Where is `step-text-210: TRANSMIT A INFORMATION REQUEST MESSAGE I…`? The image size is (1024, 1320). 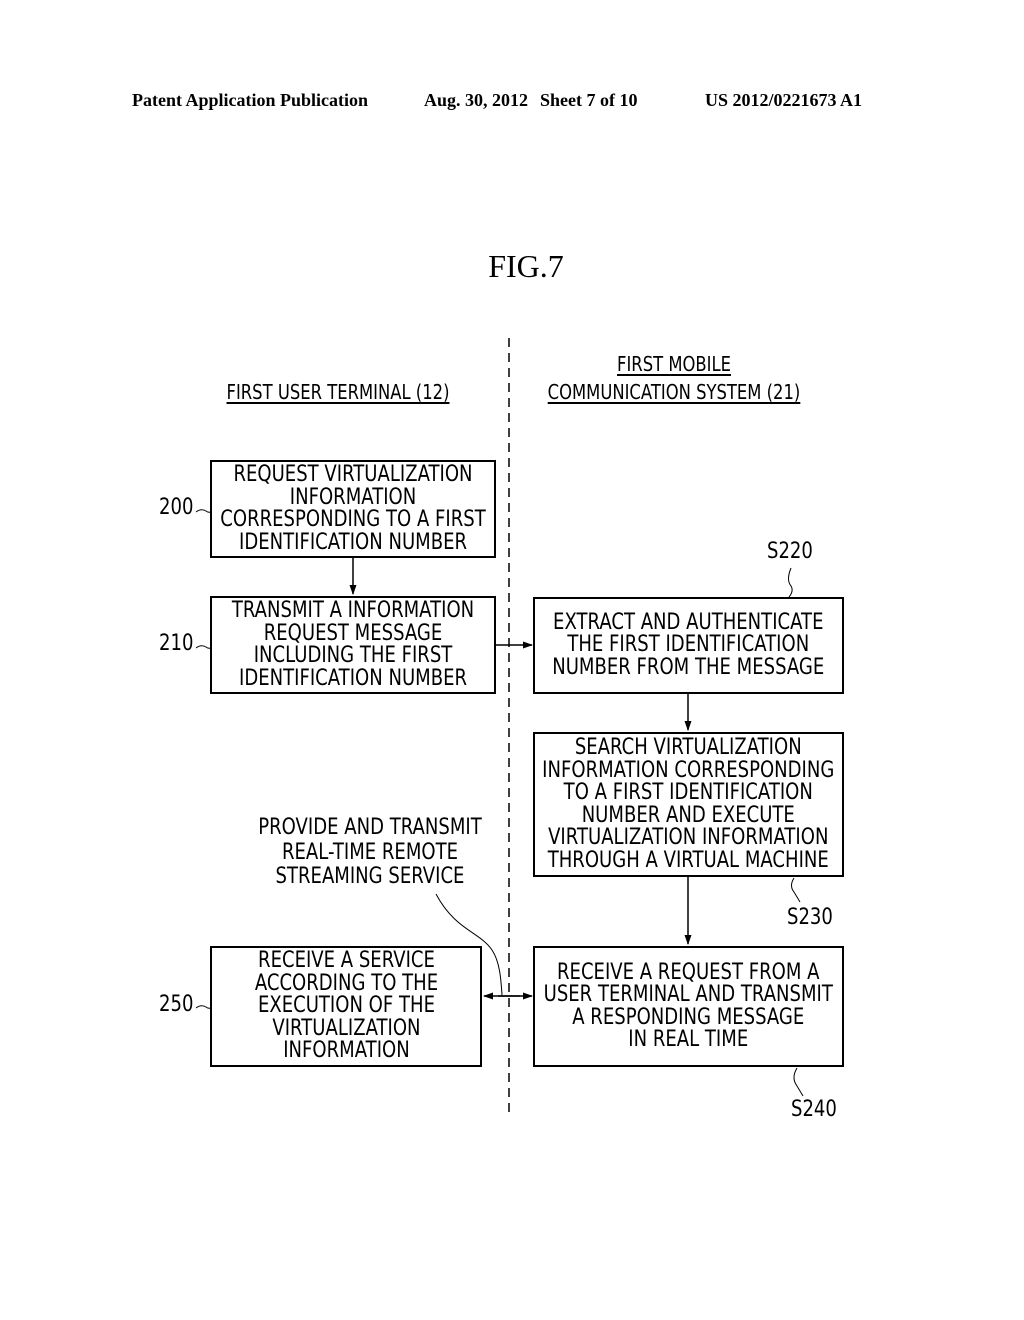 step-text-210: TRANSMIT A INFORMATION REQUEST MESSAGE I… is located at coordinates (353, 644).